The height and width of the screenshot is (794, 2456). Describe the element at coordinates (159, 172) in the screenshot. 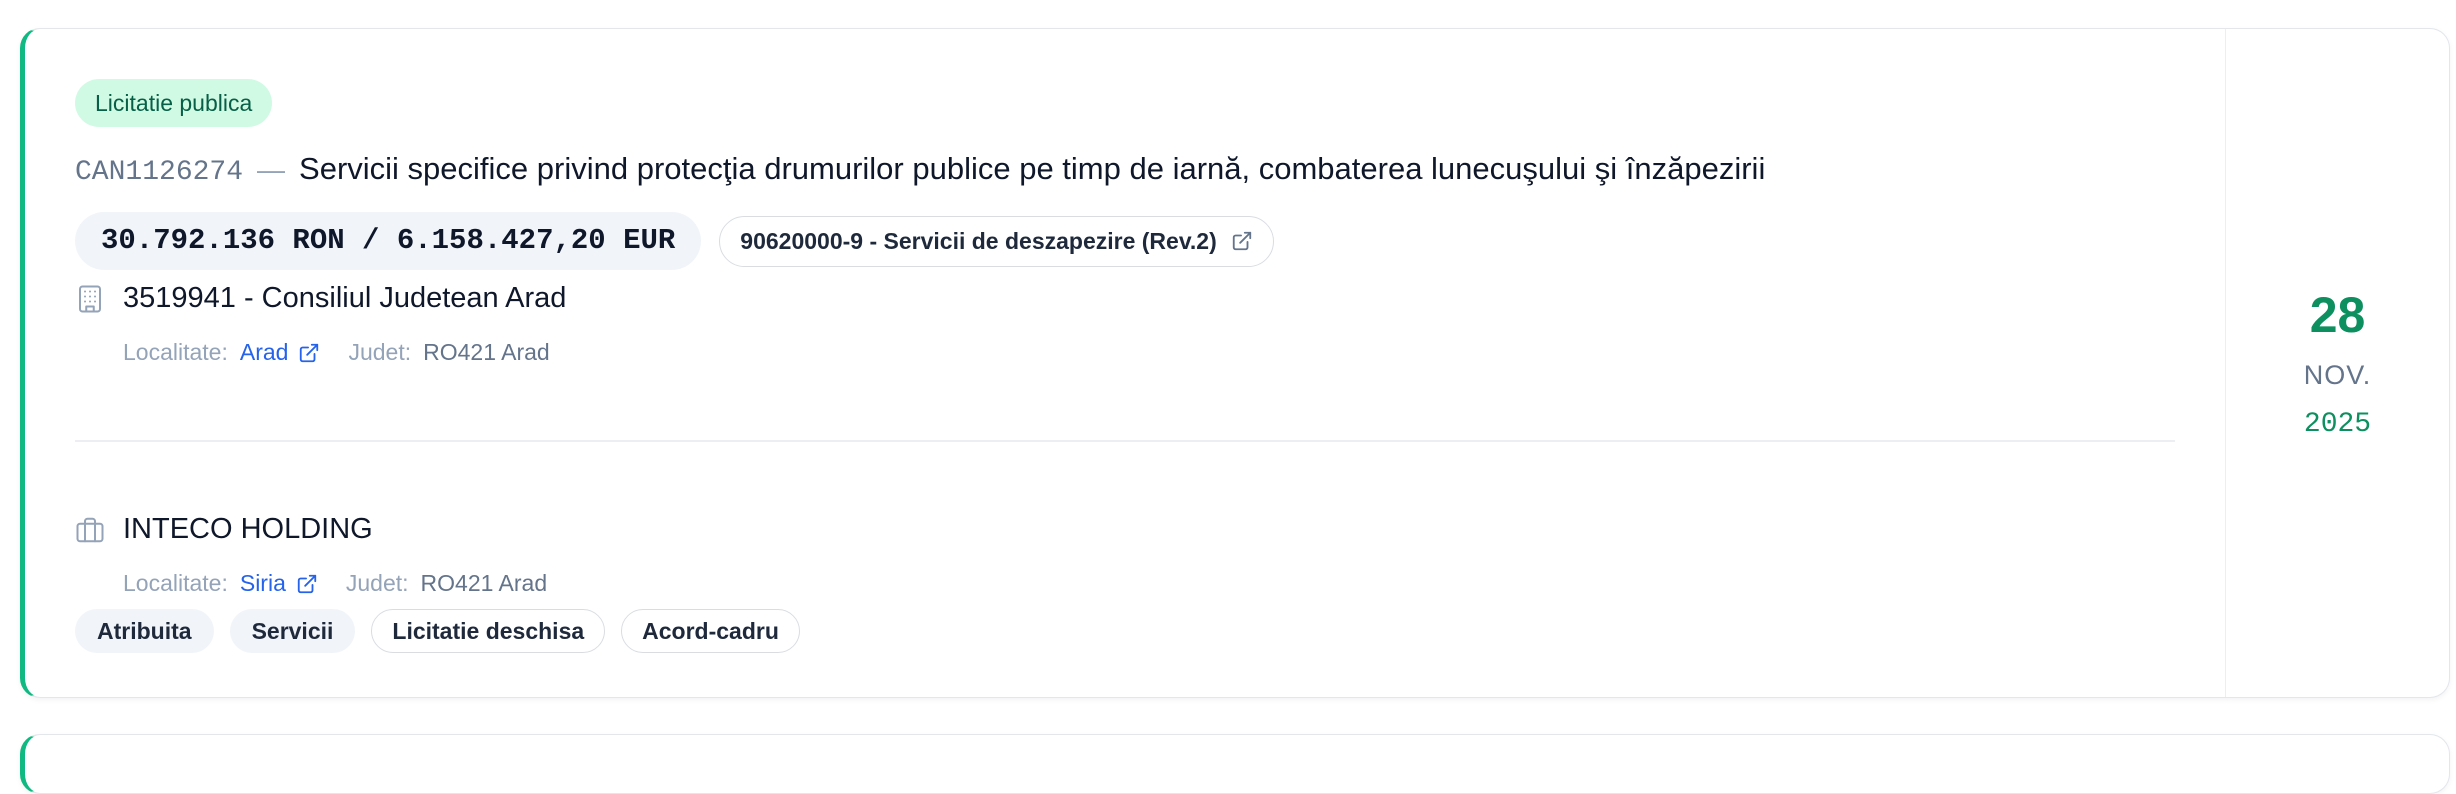

I see `notice-code: CAN1126274` at that location.